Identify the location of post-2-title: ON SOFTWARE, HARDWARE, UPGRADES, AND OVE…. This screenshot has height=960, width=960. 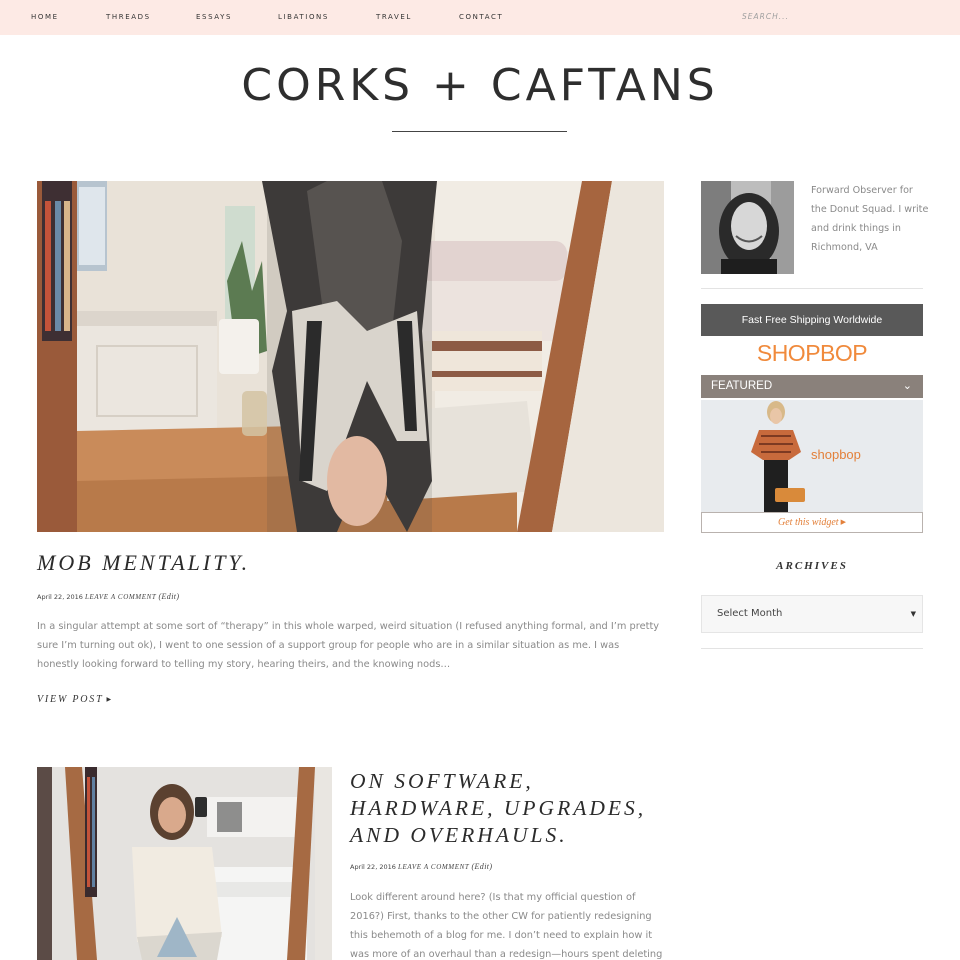
(507, 808).